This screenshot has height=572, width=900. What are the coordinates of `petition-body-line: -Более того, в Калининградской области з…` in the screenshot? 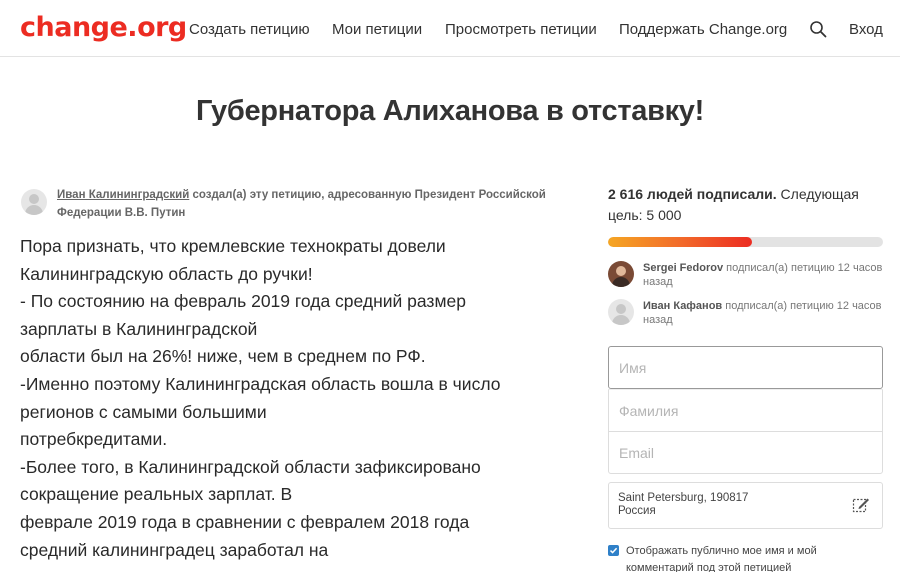 It's located at (250, 466).